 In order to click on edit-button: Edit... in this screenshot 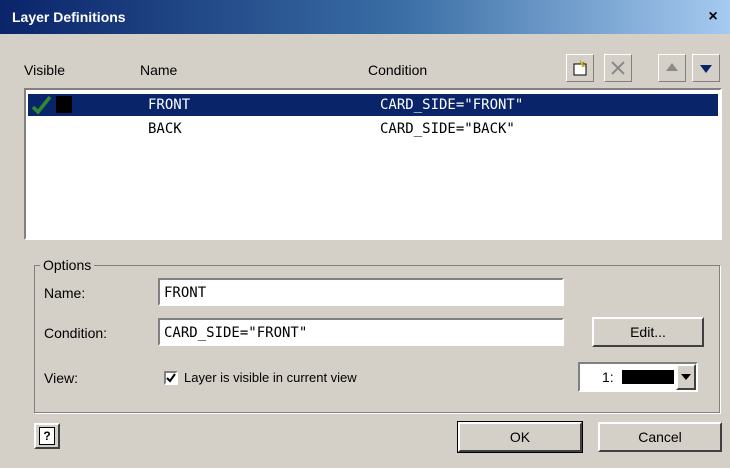, I will do `click(648, 332)`.